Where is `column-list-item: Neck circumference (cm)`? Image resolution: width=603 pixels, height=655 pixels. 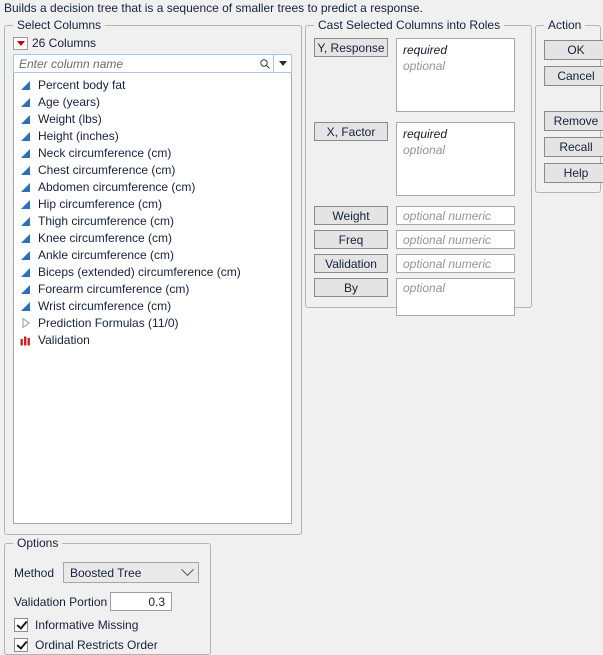
column-list-item: Neck circumference (cm) is located at coordinates (152, 152).